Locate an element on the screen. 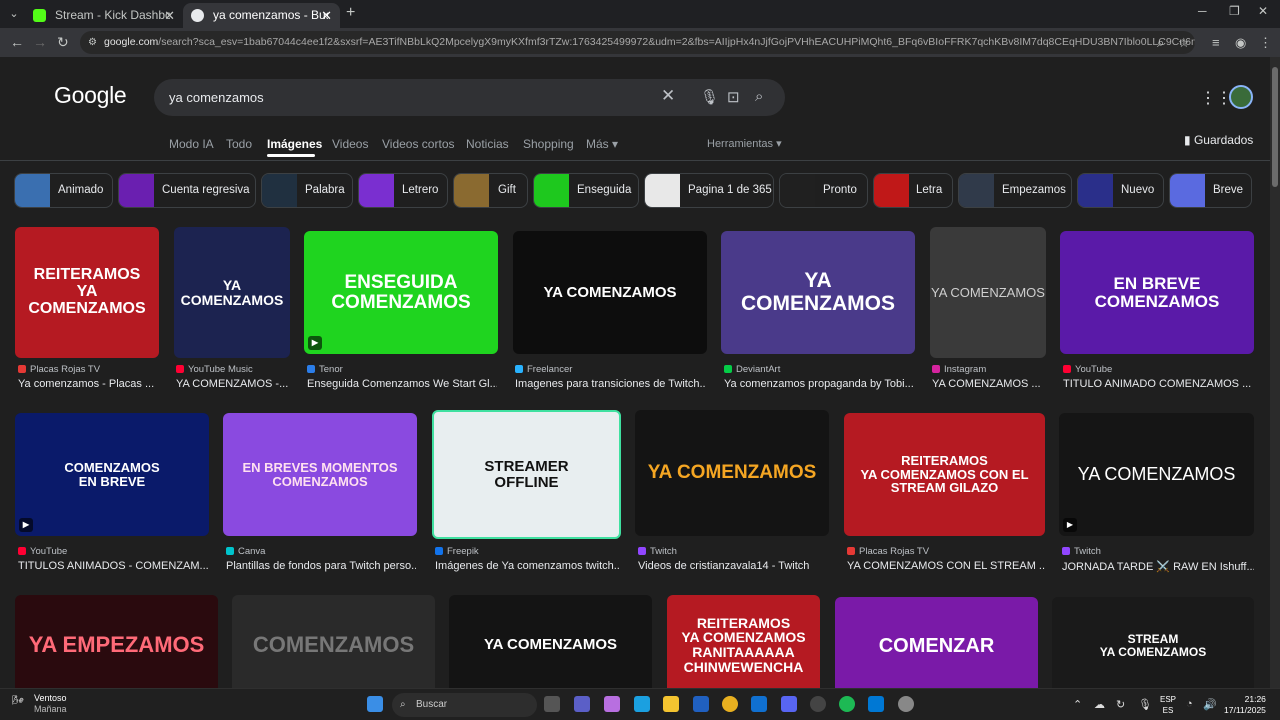 This screenshot has height=720, width=1280. result-image: EN BREVES MOMENTOS COMENZAMOS is located at coordinates (320, 474).